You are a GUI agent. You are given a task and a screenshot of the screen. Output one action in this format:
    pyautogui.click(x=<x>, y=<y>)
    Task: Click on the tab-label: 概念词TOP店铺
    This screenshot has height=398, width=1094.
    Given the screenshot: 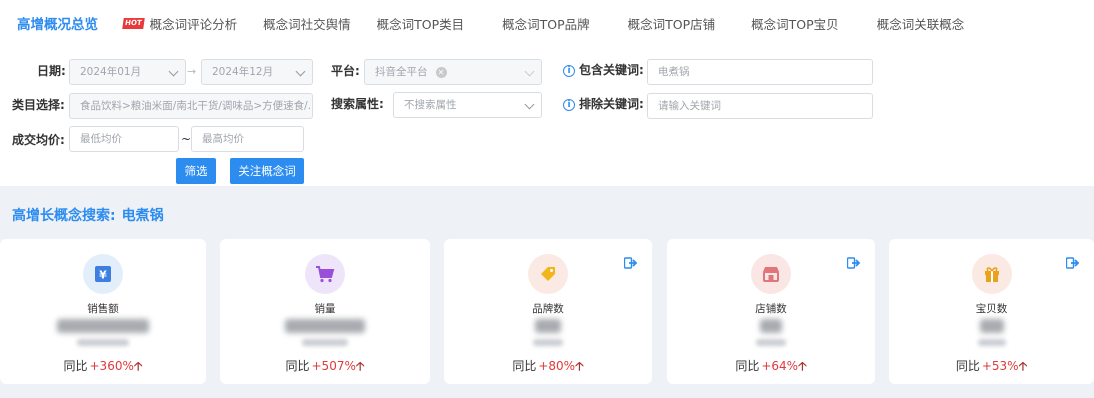 What is the action you would take?
    pyautogui.click(x=671, y=24)
    